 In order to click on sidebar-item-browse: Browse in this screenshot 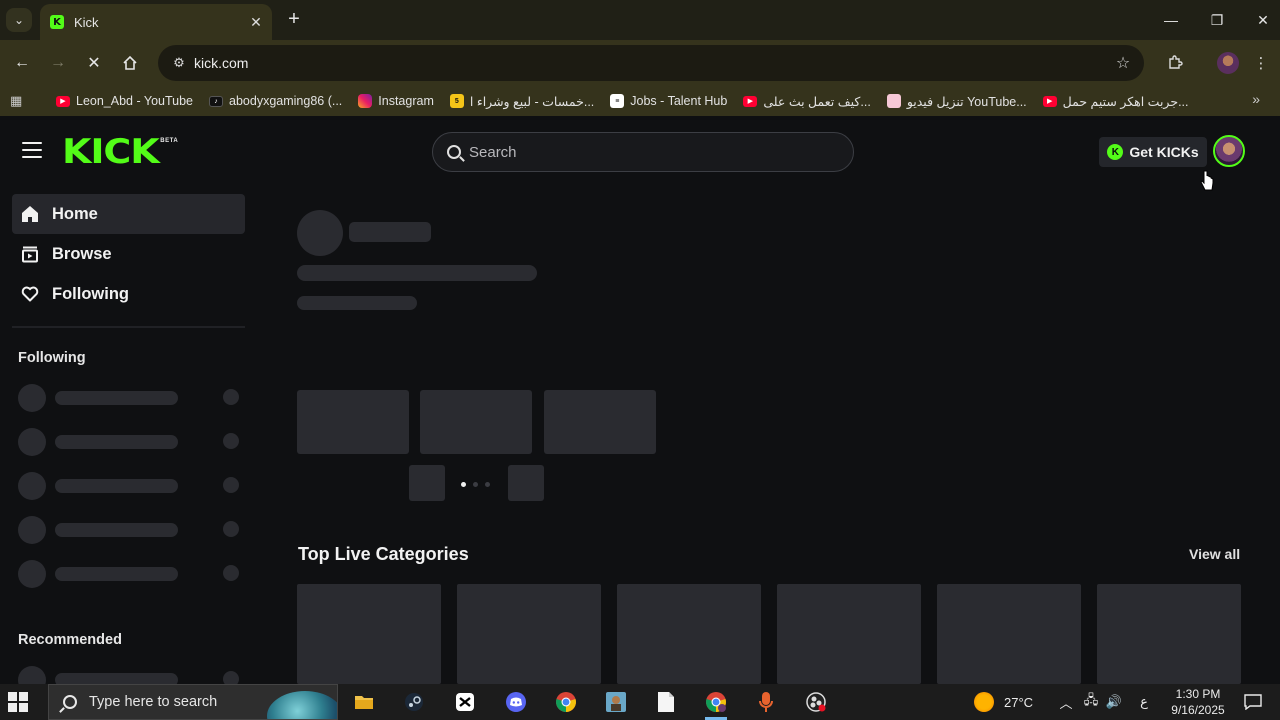, I will do `click(128, 254)`.